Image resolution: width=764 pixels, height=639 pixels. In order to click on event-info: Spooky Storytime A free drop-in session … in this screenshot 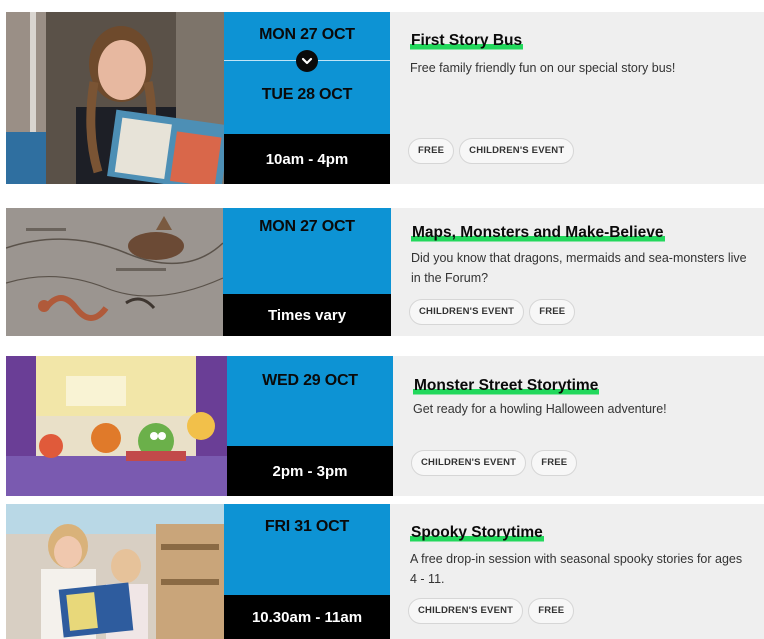, I will do `click(577, 571)`.